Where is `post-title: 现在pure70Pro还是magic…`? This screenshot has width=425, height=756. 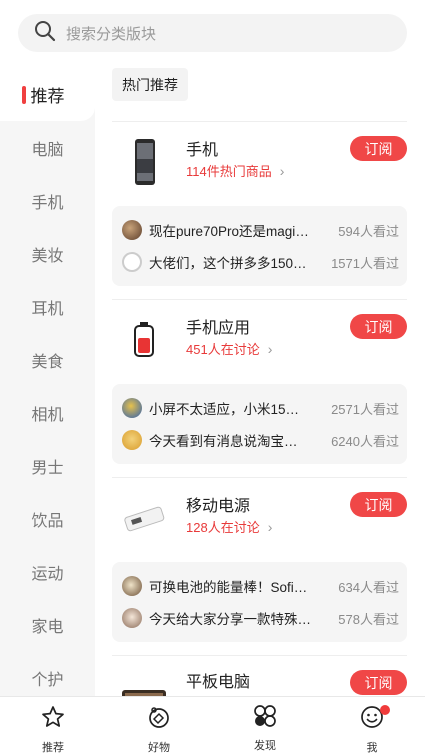
post-title: 现在pure70Pro还是magic… is located at coordinates (230, 231).